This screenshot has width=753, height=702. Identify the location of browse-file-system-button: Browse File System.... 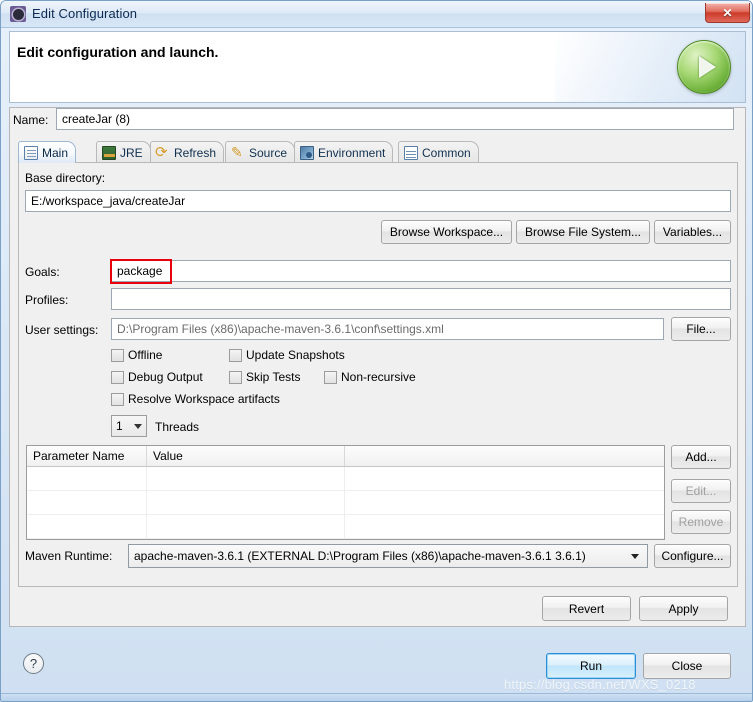
(583, 232).